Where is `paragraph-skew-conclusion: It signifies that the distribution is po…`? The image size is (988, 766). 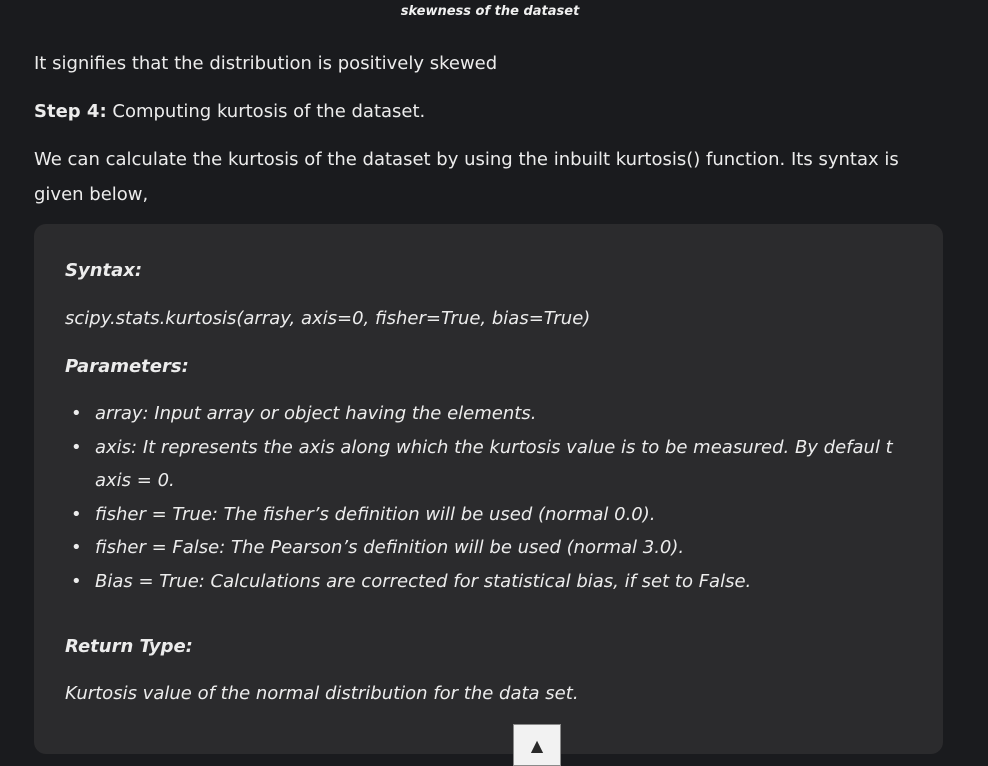 paragraph-skew-conclusion: It signifies that the distribution is po… is located at coordinates (266, 63).